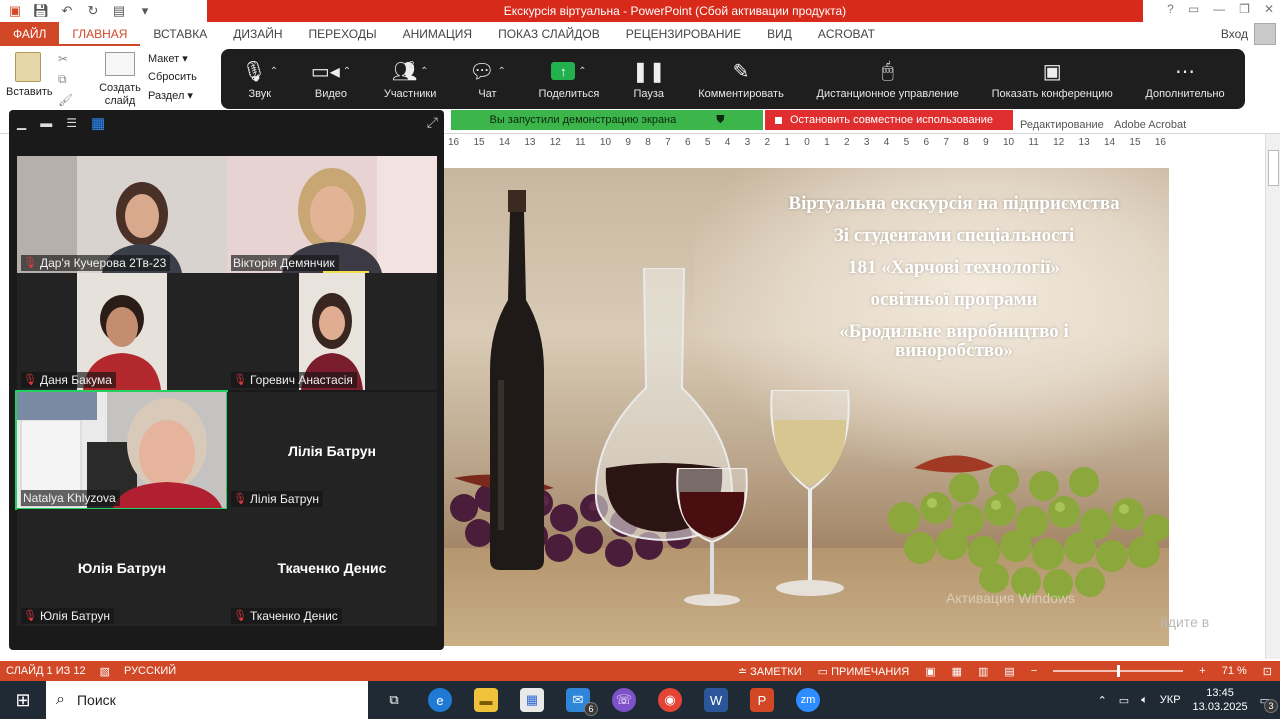 Image resolution: width=1280 pixels, height=719 pixels. What do you see at coordinates (1033, 142) in the screenshot?
I see `ruler-tick: 11` at bounding box center [1033, 142].